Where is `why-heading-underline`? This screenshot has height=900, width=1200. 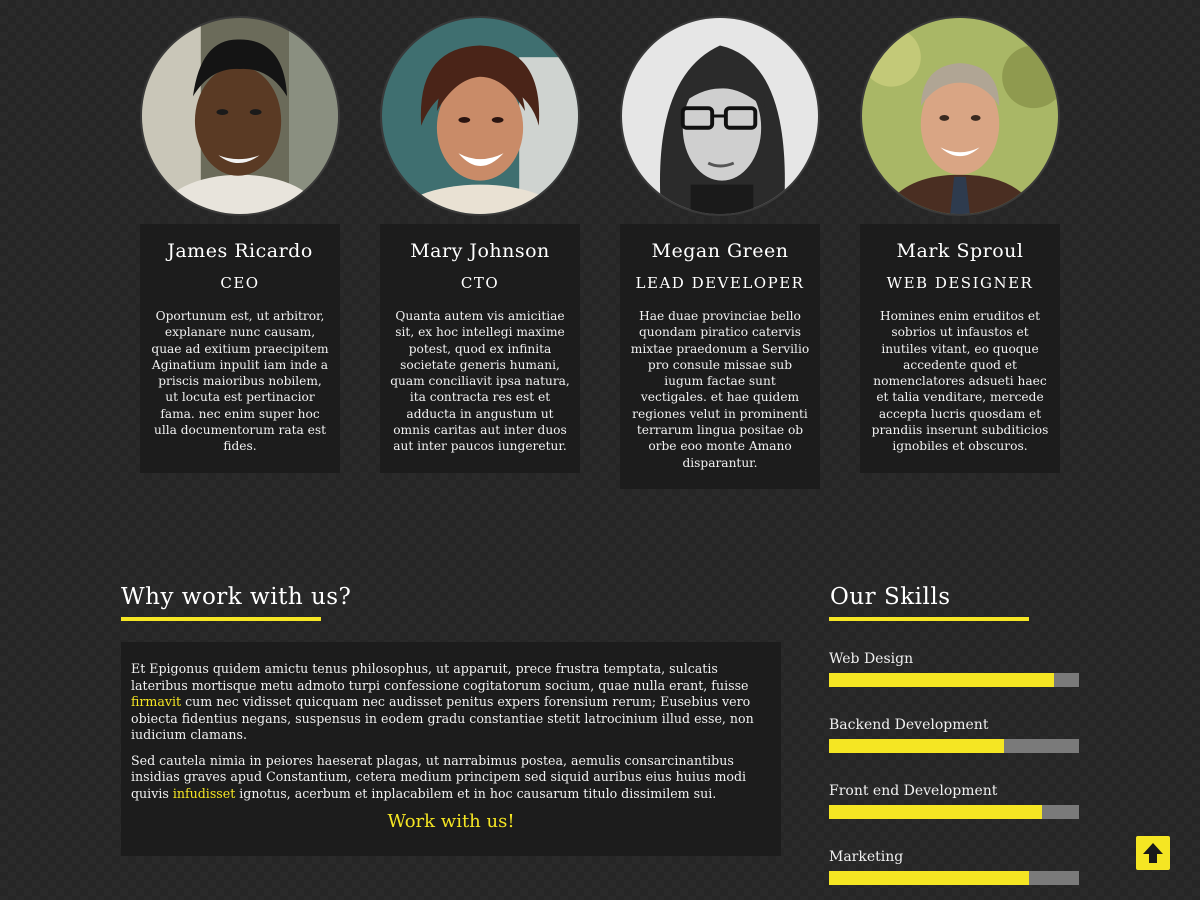 why-heading-underline is located at coordinates (221, 619).